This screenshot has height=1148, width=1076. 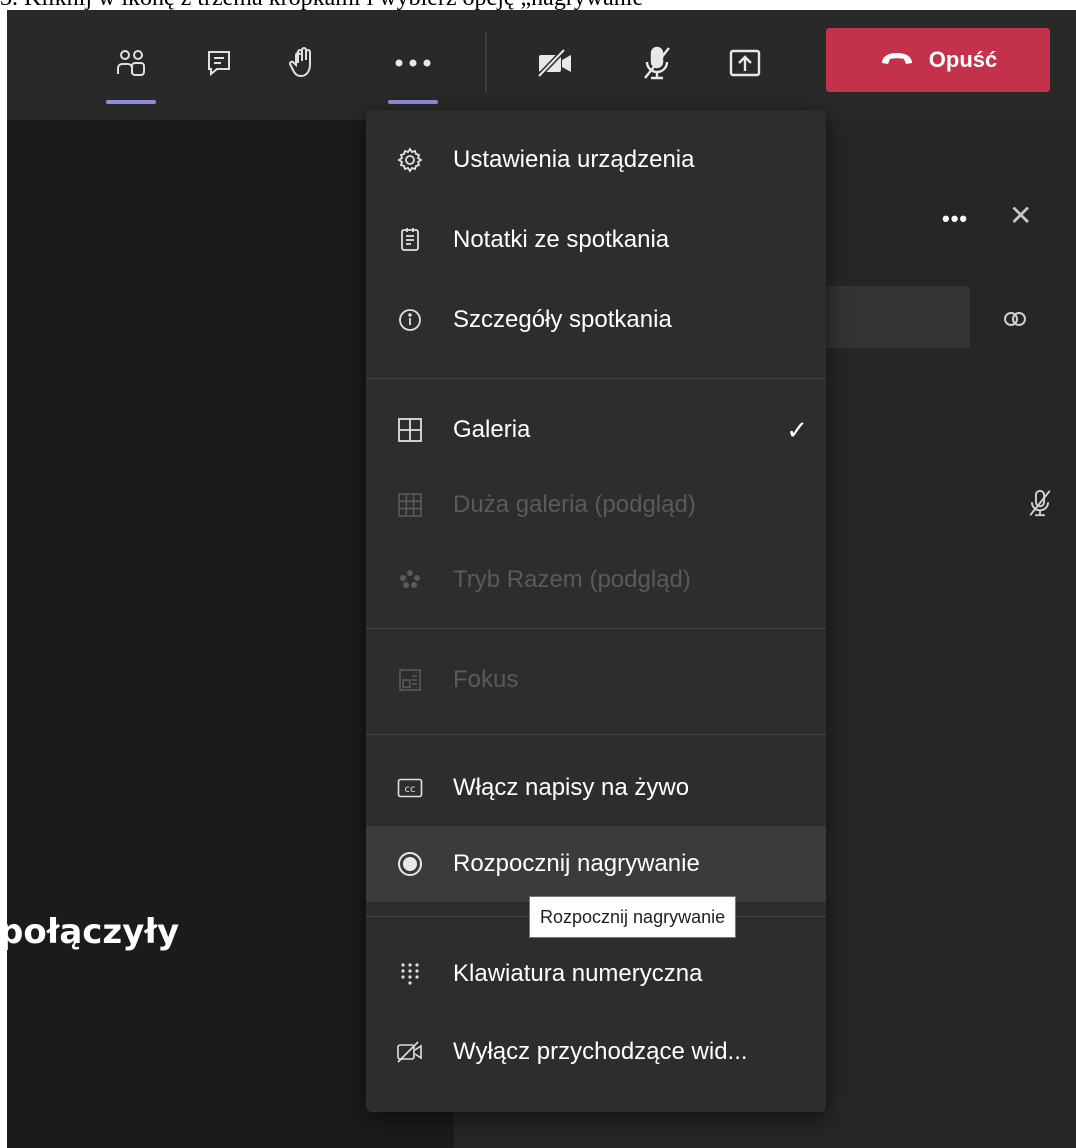 I want to click on together-mode-icon, so click(x=410, y=580).